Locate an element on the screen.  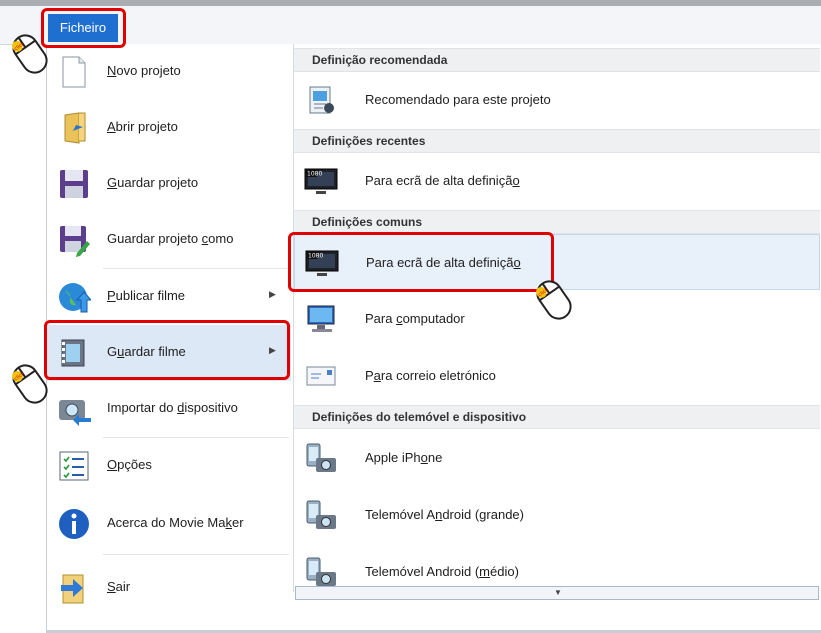
setting-android-grande: Telemóvel Android (grande) is located at coordinates (557, 515).